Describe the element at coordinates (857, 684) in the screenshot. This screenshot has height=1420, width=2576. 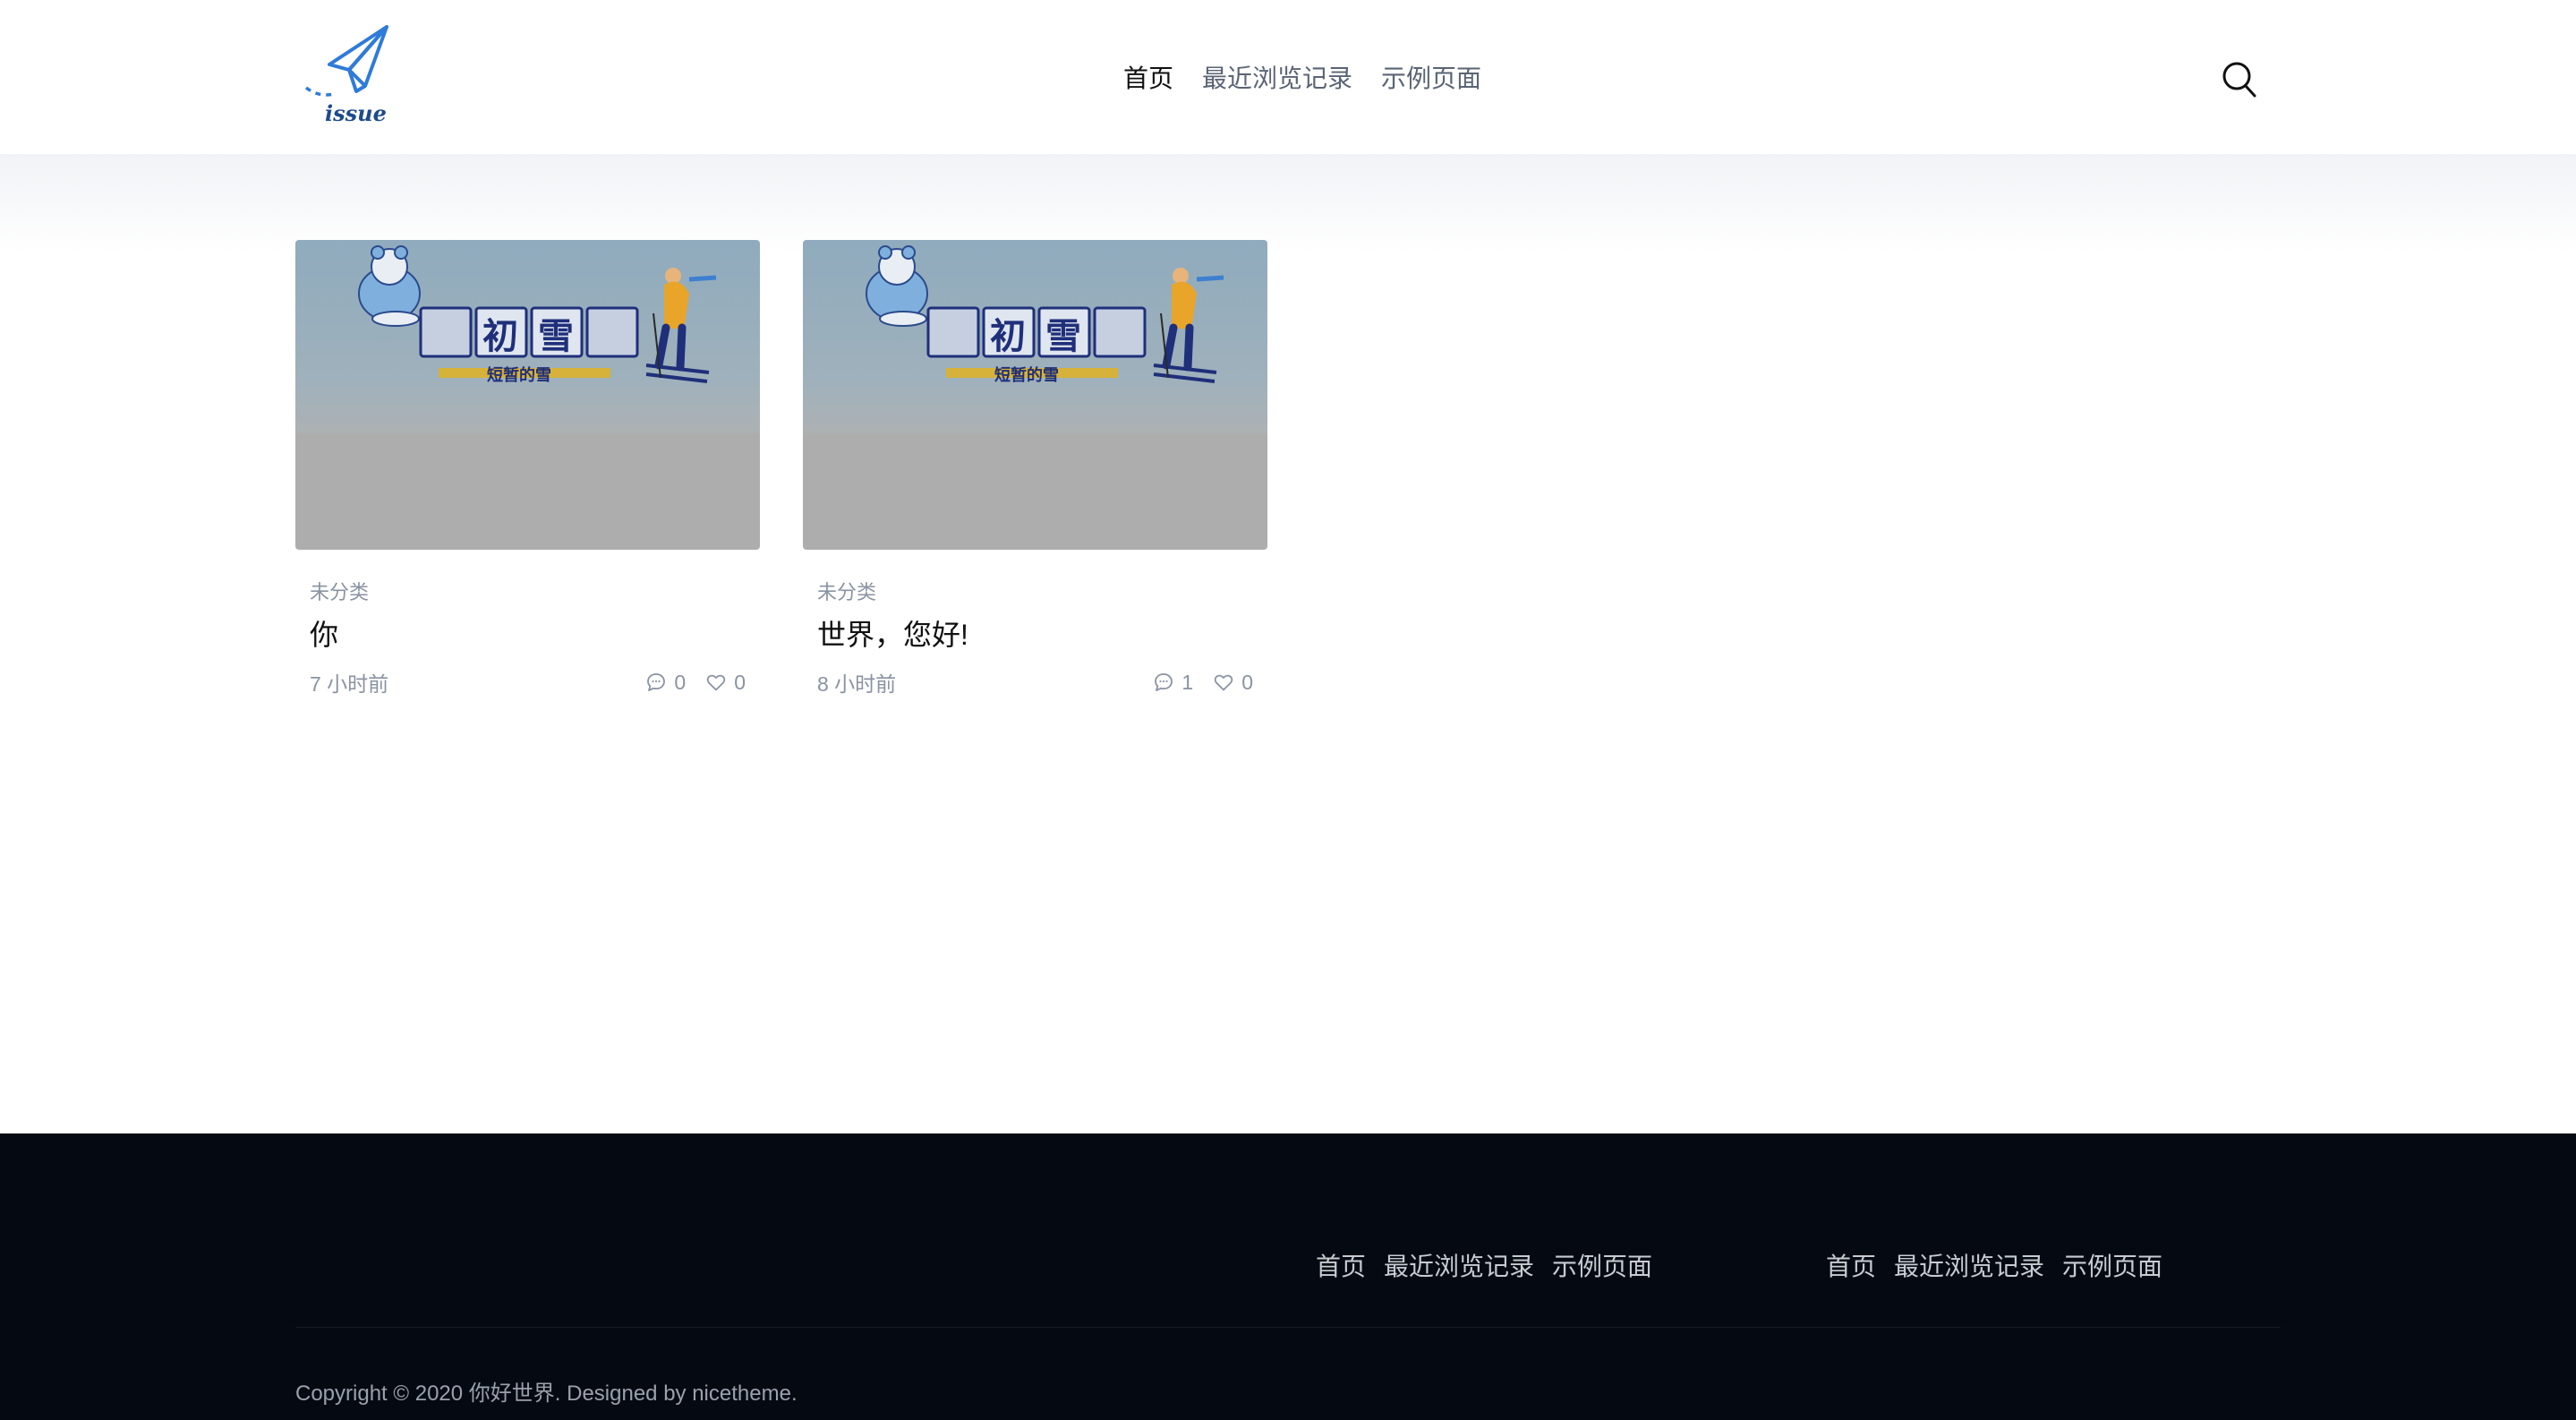
I see `post-time: 8 小时前` at that location.